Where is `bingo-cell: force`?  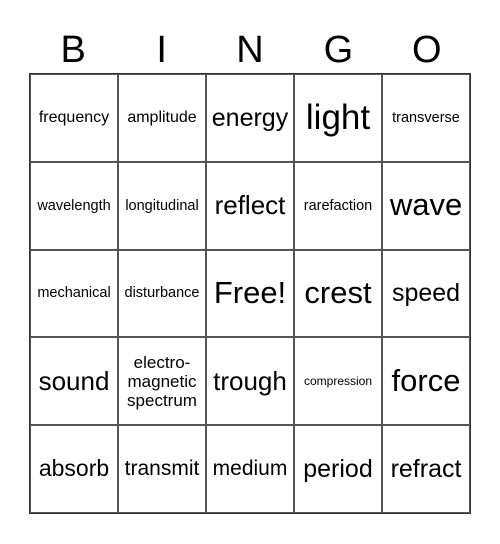
bingo-cell: force is located at coordinates (426, 381).